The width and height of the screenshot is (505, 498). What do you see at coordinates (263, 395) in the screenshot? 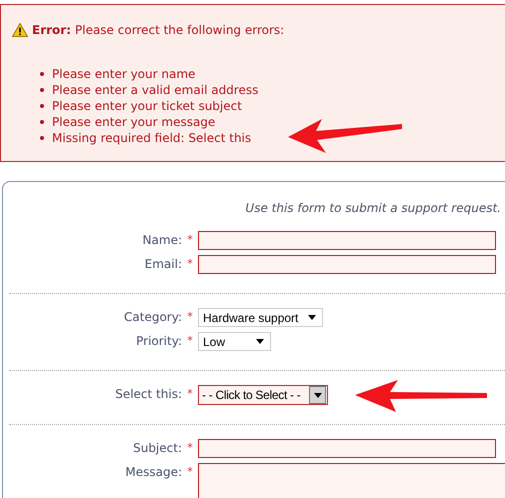
I see `select-field: - - Click to Select - -` at bounding box center [263, 395].